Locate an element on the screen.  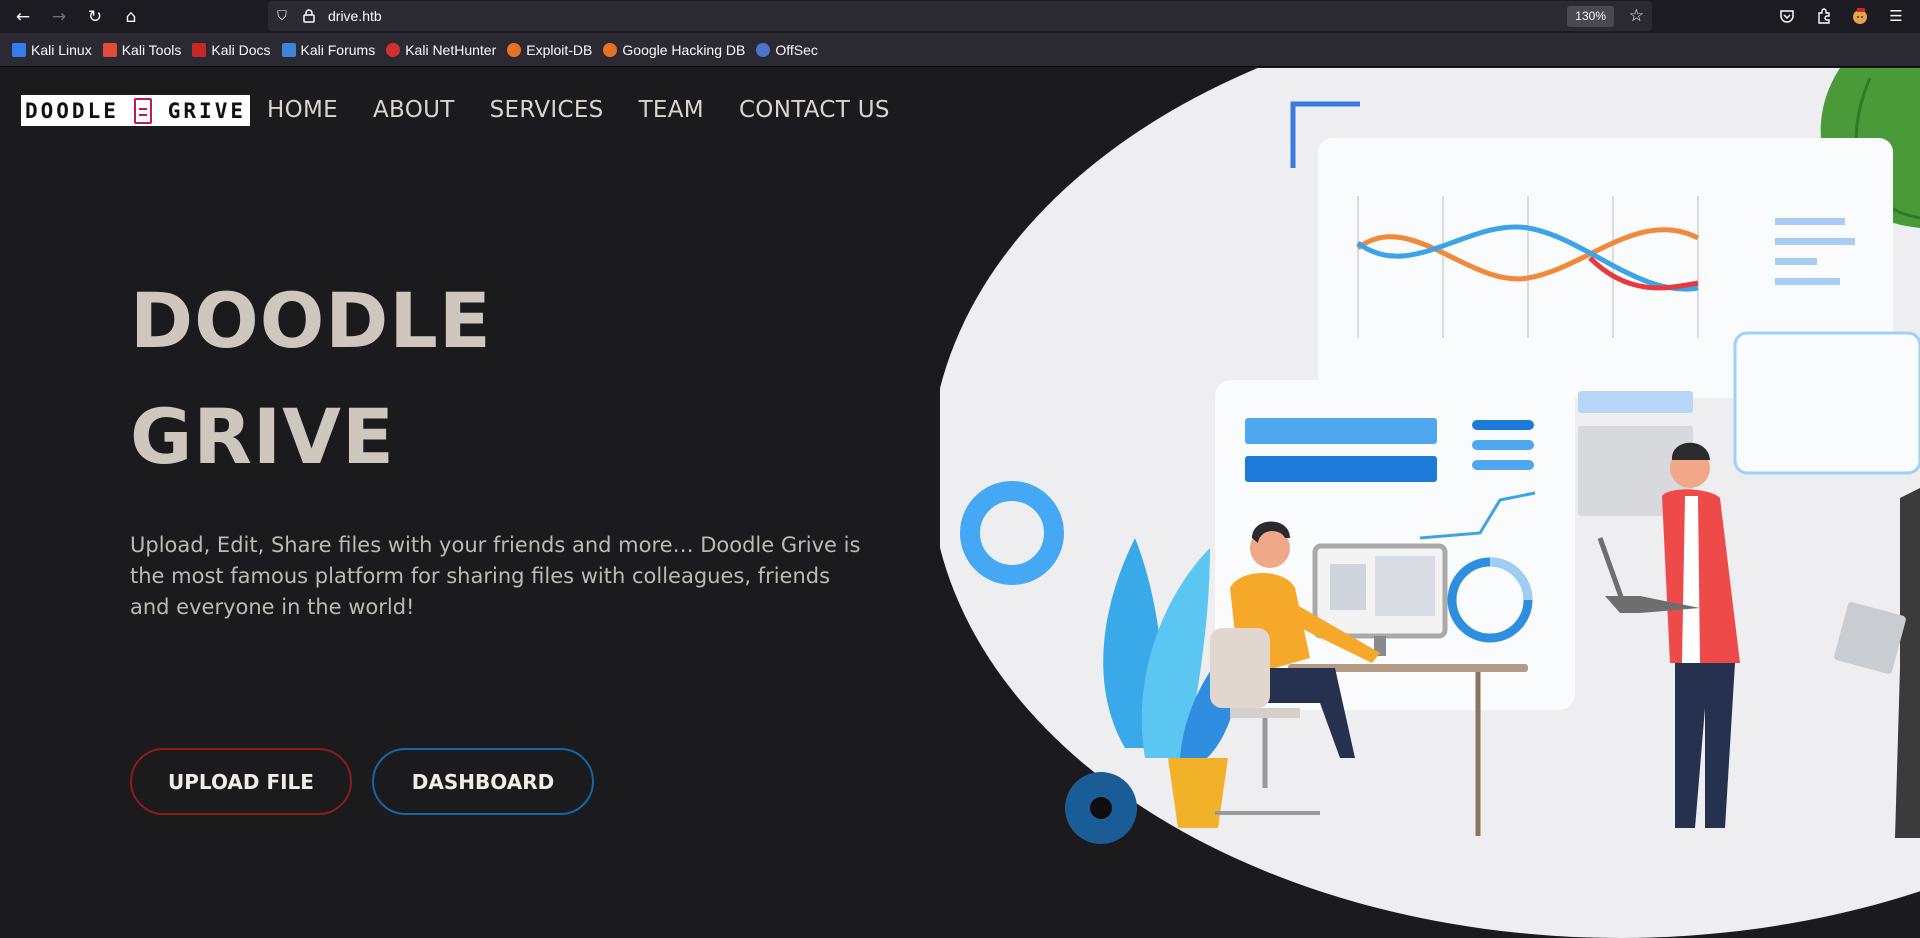
document-icon is located at coordinates (143, 110).